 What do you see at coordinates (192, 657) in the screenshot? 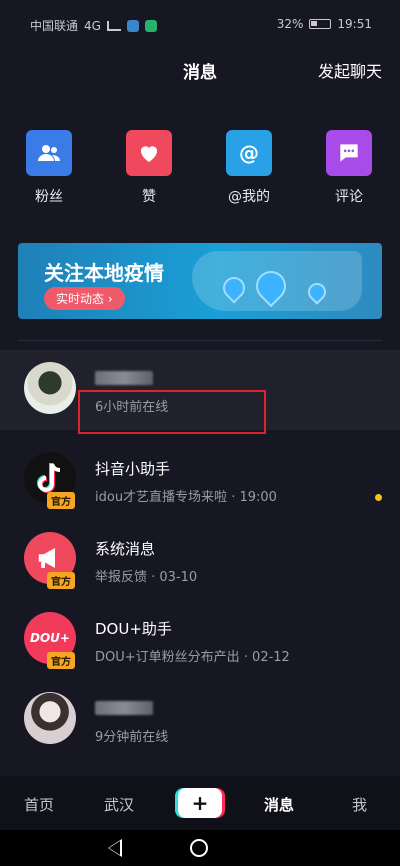
I see `message-preview: DOU+订单粉丝分布产出 · 02-12` at bounding box center [192, 657].